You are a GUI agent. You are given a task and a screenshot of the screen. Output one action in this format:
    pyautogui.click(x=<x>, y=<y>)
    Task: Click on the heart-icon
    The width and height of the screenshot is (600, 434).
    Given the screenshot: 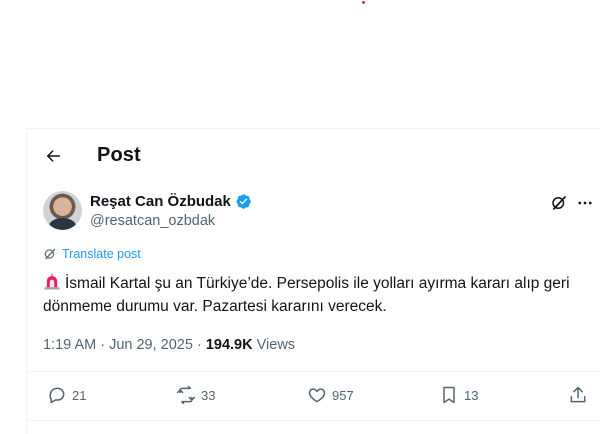 What is the action you would take?
    pyautogui.click(x=317, y=395)
    